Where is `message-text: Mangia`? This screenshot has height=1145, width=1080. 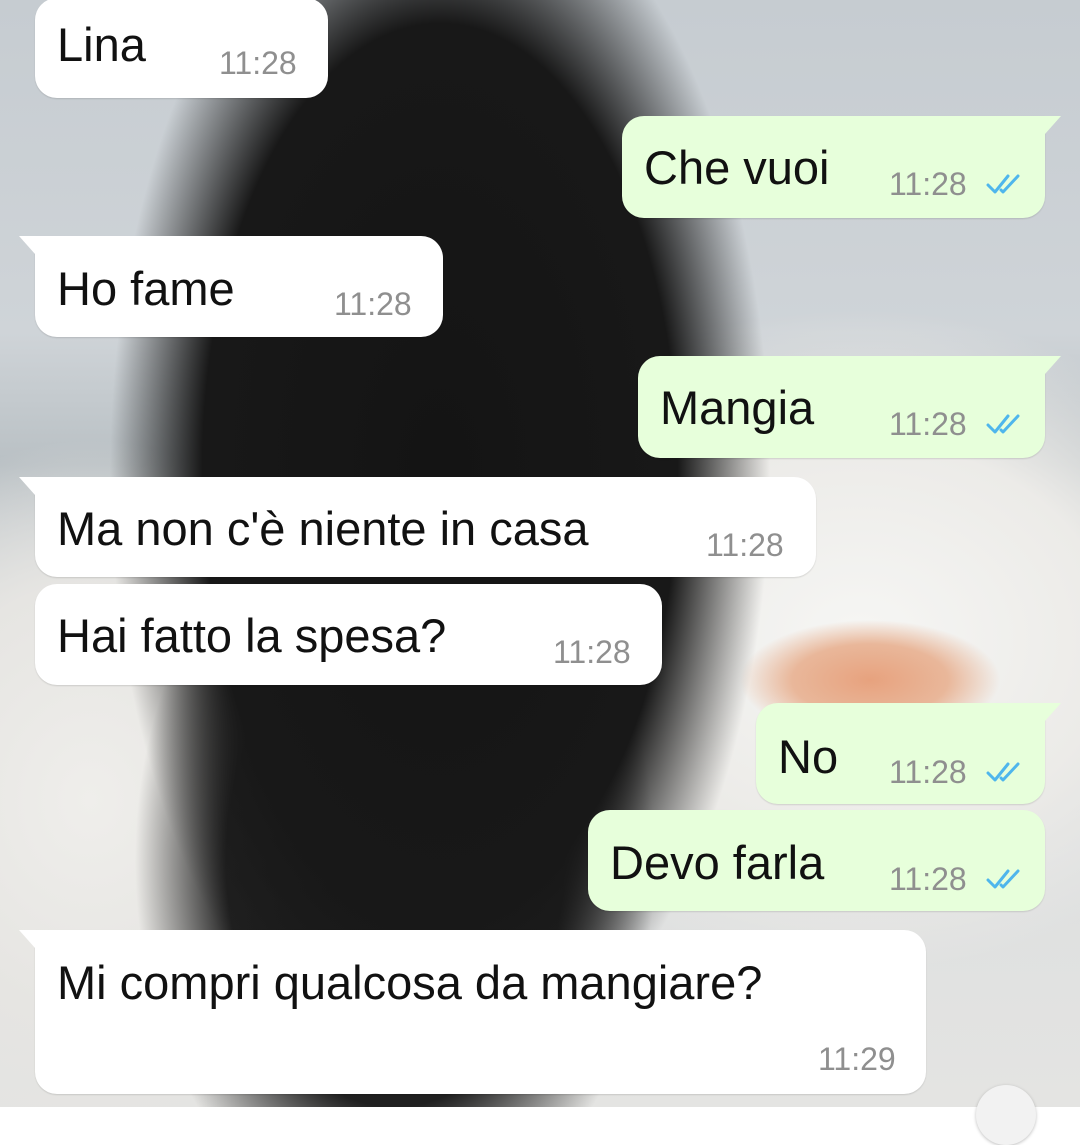
message-text: Mangia is located at coordinates (737, 407).